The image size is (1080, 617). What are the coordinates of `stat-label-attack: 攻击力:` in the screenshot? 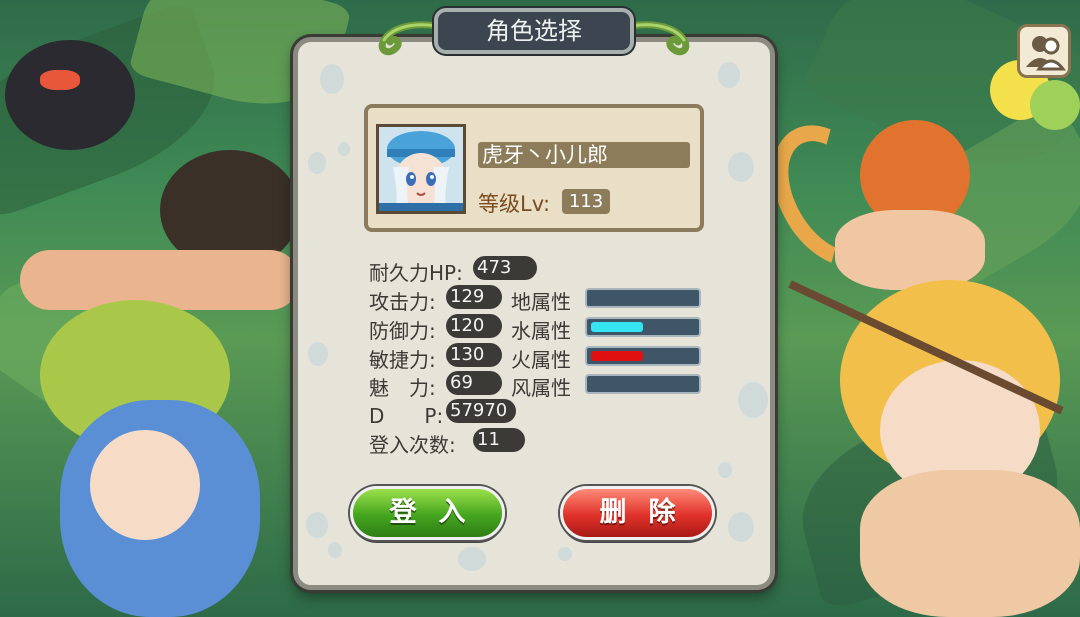 It's located at (402, 302).